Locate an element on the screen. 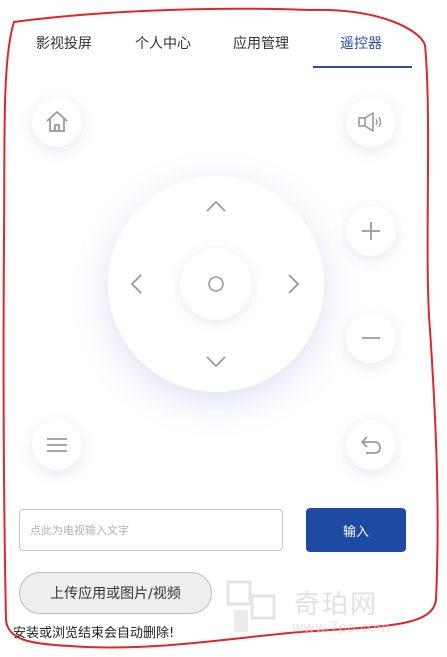 This screenshot has width=447, height=657. chevron-up-icon is located at coordinates (216, 206).